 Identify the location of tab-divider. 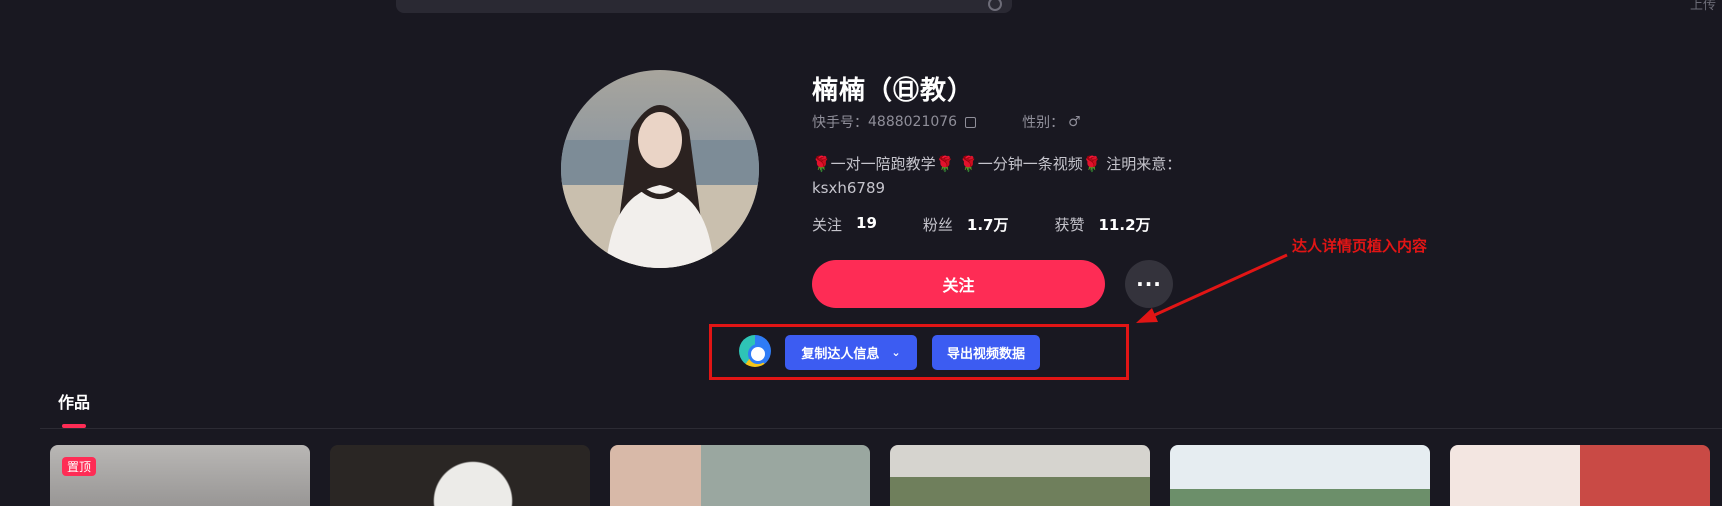
(881, 428).